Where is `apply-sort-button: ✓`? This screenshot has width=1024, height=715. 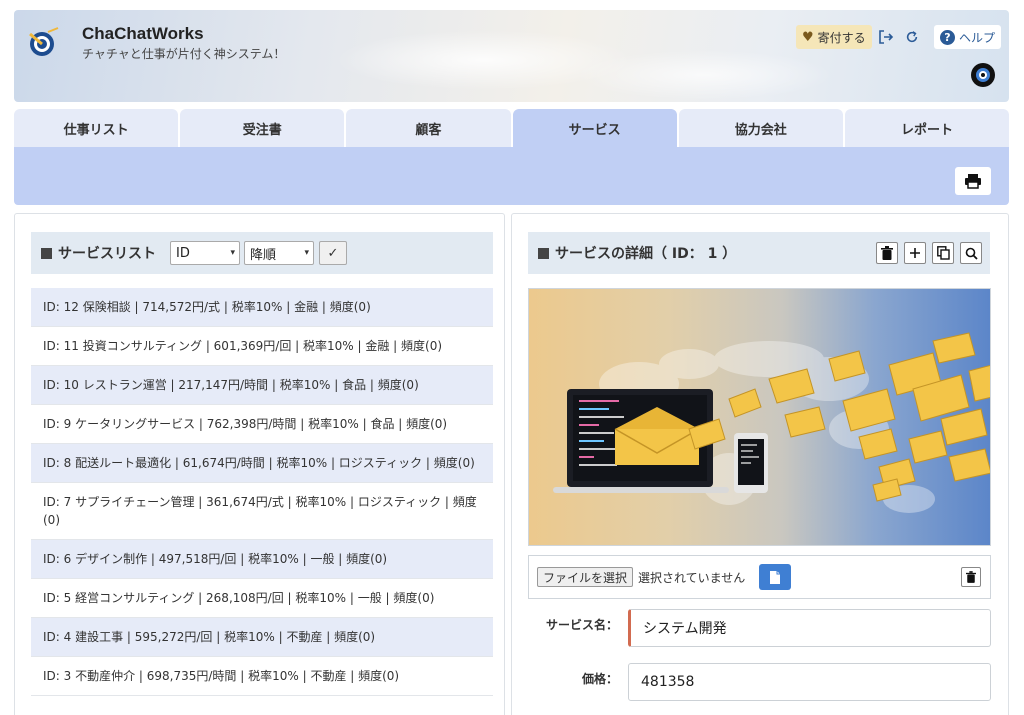 apply-sort-button: ✓ is located at coordinates (333, 253).